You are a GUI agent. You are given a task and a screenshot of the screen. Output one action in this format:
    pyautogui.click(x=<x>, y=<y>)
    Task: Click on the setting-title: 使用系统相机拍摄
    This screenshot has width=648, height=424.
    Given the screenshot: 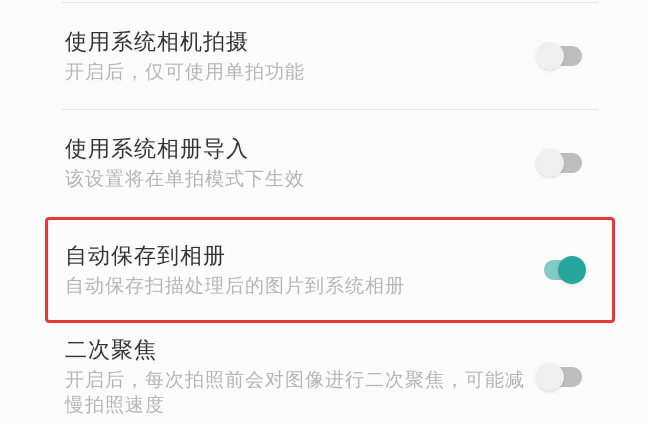 What is the action you would take?
    pyautogui.click(x=157, y=42)
    